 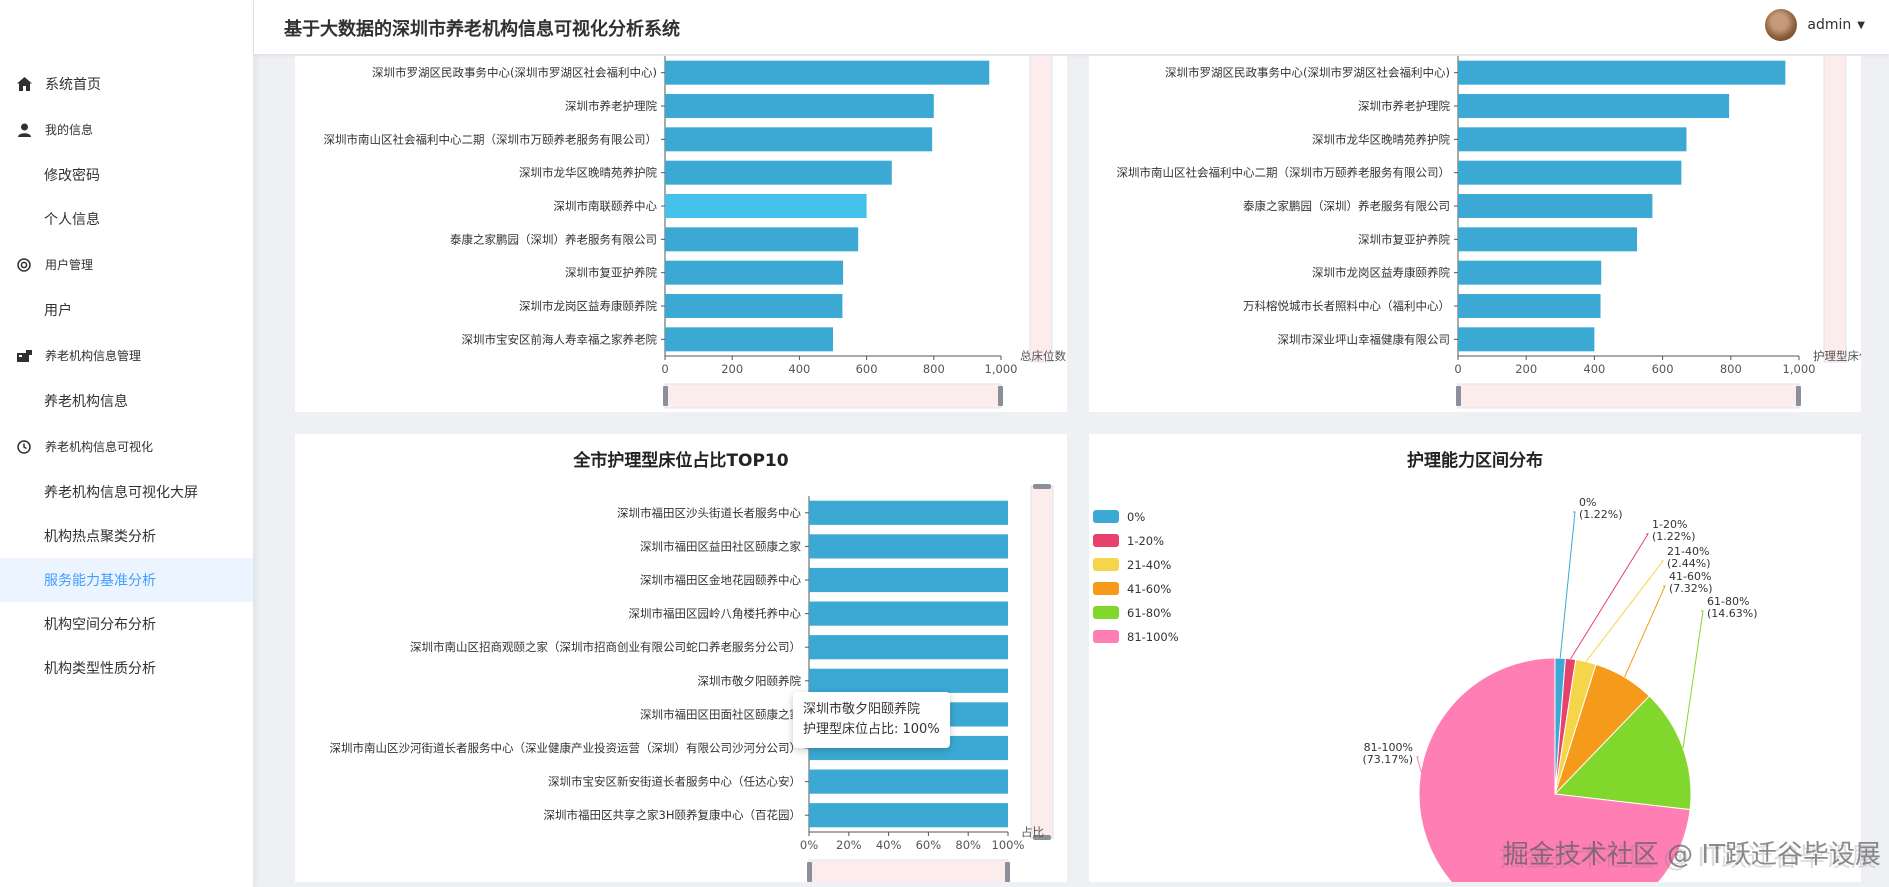 What do you see at coordinates (1861, 25) in the screenshot?
I see `caret-down-icon: ▼` at bounding box center [1861, 25].